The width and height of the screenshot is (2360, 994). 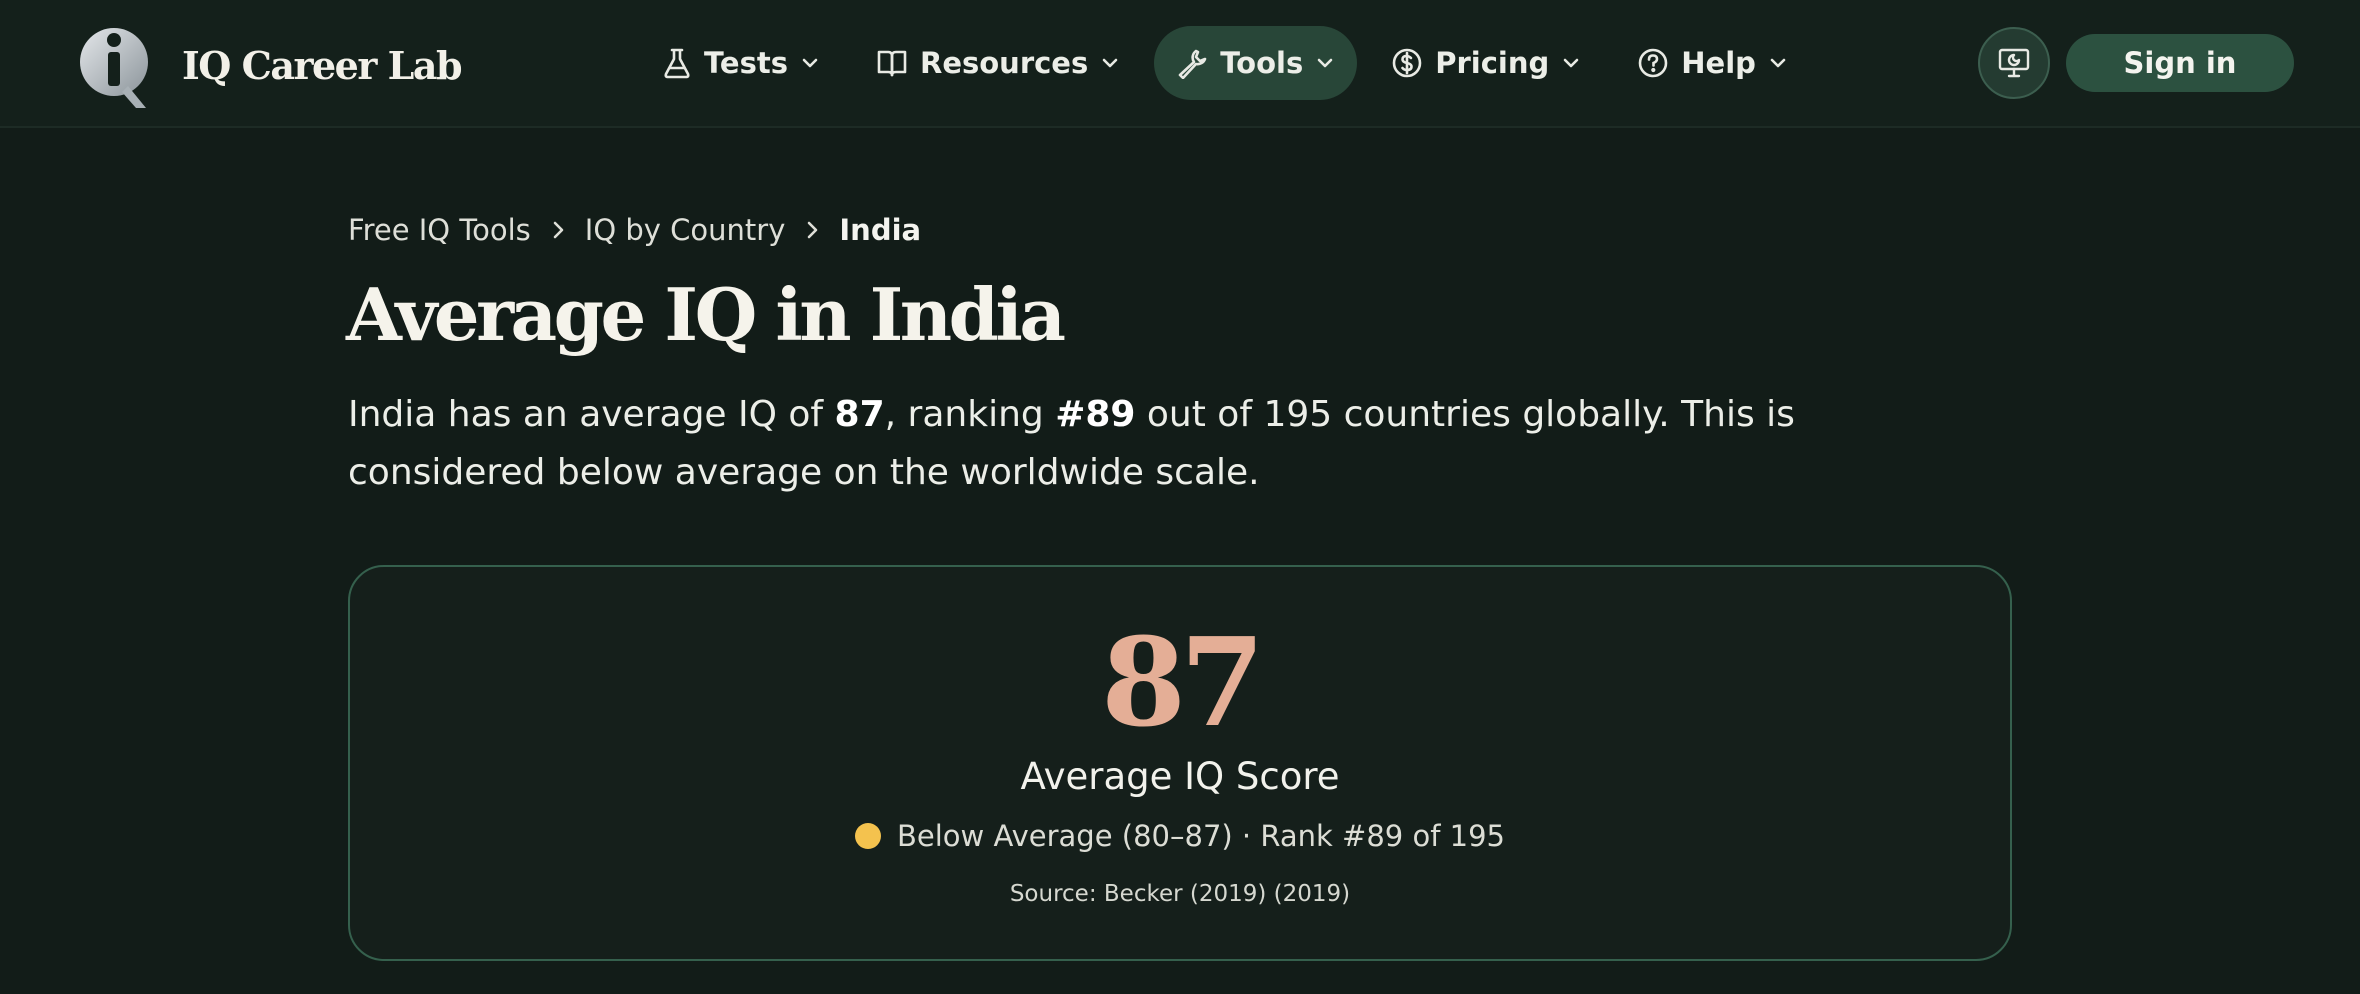 What do you see at coordinates (322, 65) in the screenshot?
I see `brand-name: IQ Career Lab` at bounding box center [322, 65].